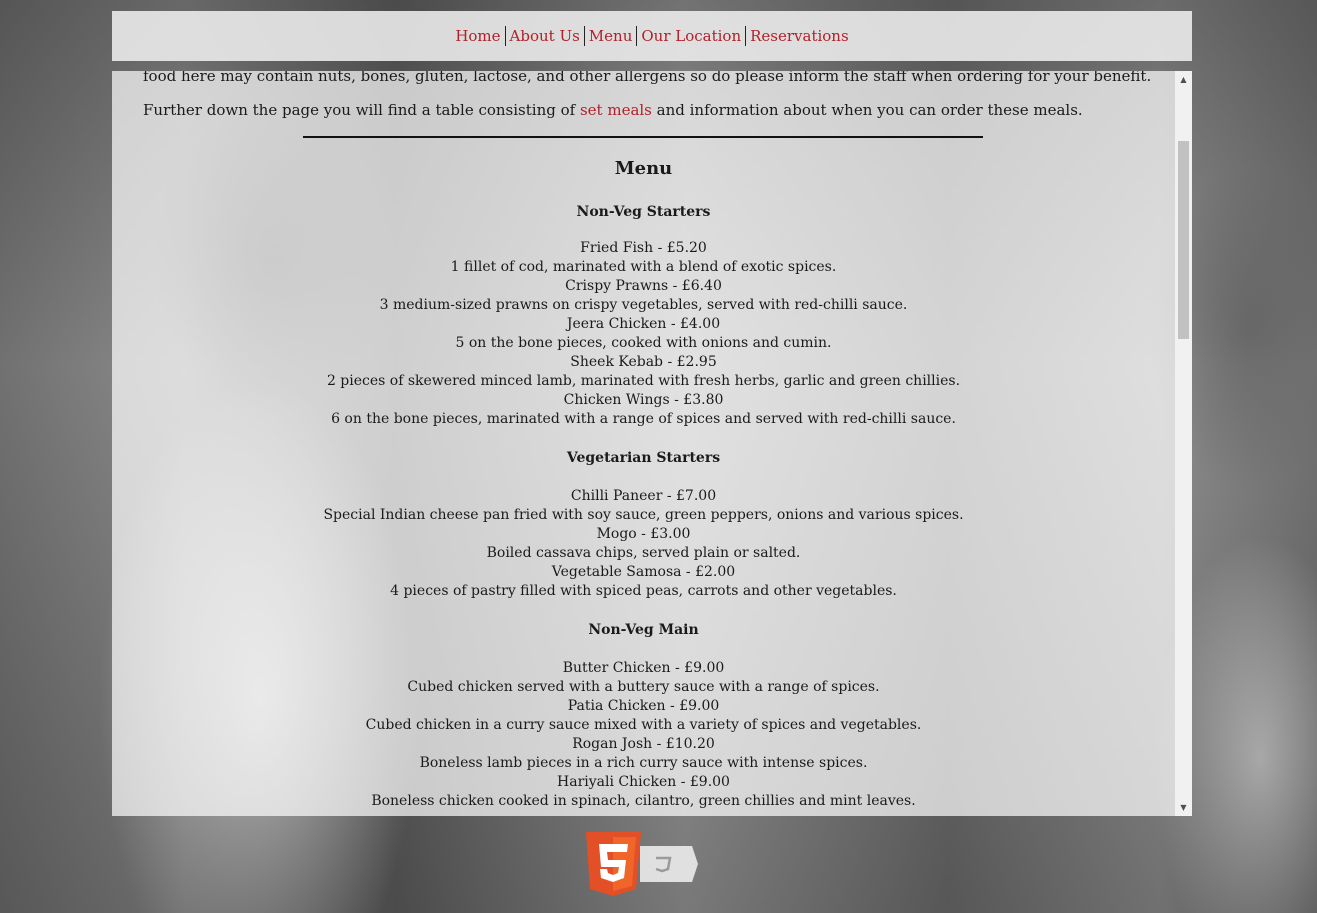  Describe the element at coordinates (643, 168) in the screenshot. I see `menu-heading: Menu` at that location.